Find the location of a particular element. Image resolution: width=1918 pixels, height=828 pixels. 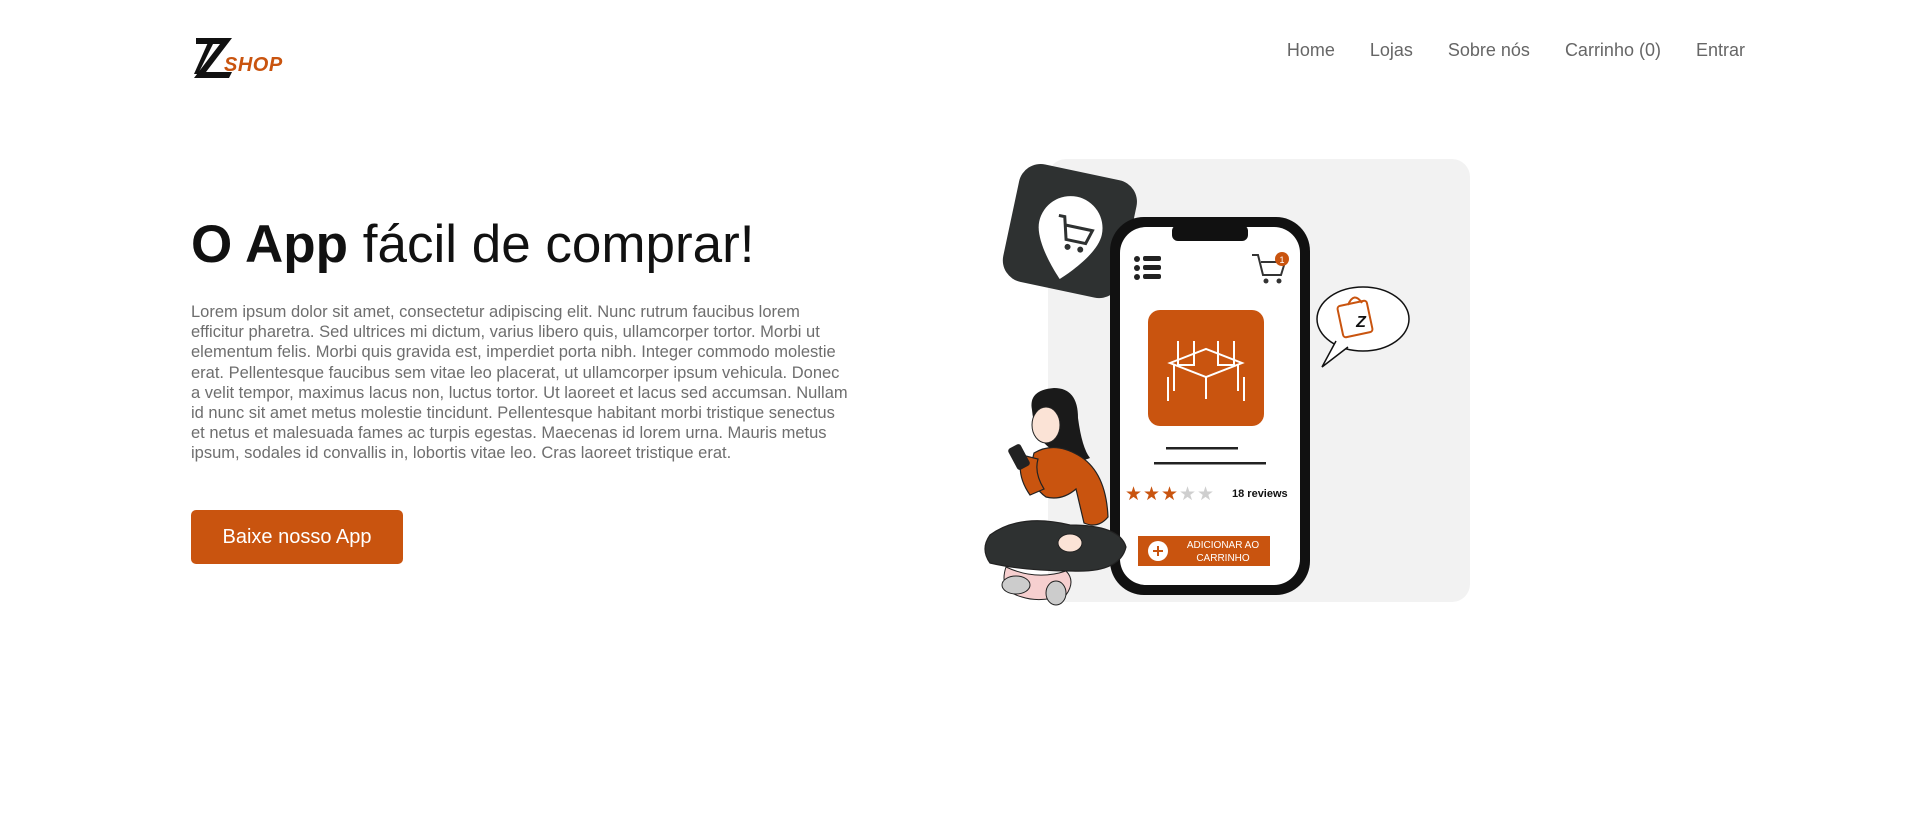

download-app-button: Baixe nosso App is located at coordinates (297, 537).